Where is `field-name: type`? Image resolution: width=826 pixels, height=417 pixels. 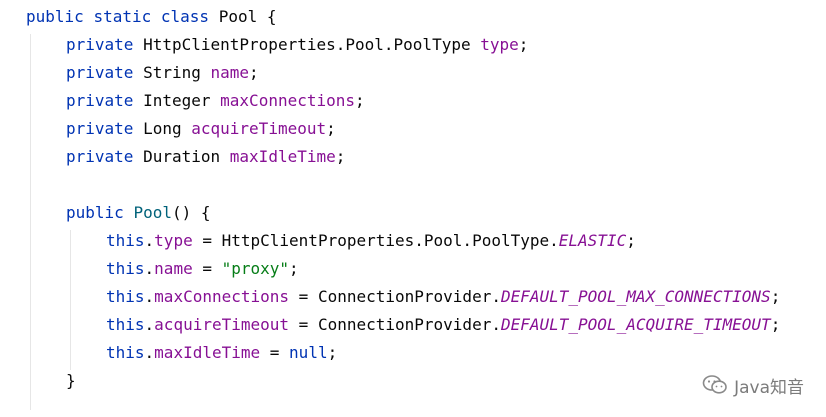
field-name: type is located at coordinates (499, 44).